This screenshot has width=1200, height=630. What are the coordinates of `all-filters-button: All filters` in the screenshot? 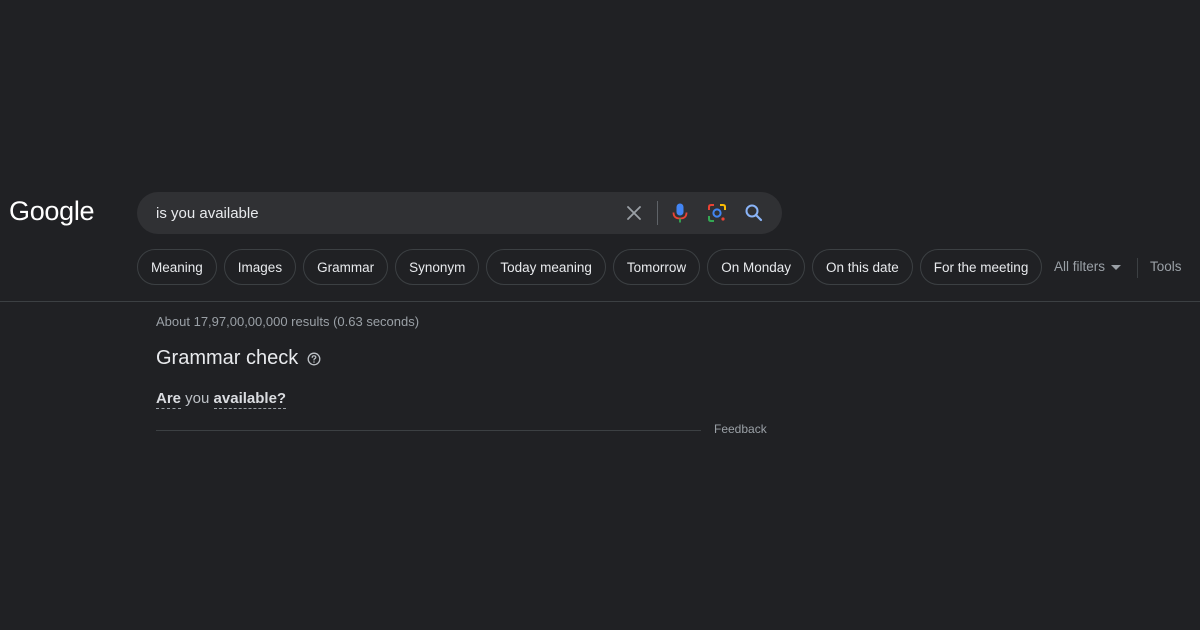 It's located at (1088, 266).